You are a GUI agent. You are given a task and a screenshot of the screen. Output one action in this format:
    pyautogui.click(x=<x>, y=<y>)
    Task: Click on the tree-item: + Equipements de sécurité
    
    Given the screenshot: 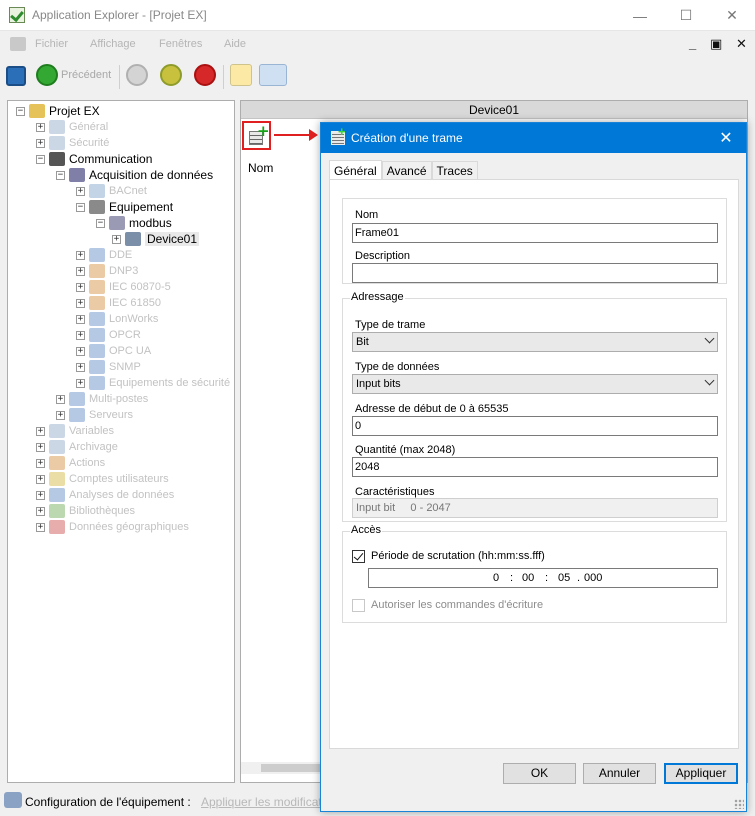 What is the action you would take?
    pyautogui.click(x=153, y=383)
    